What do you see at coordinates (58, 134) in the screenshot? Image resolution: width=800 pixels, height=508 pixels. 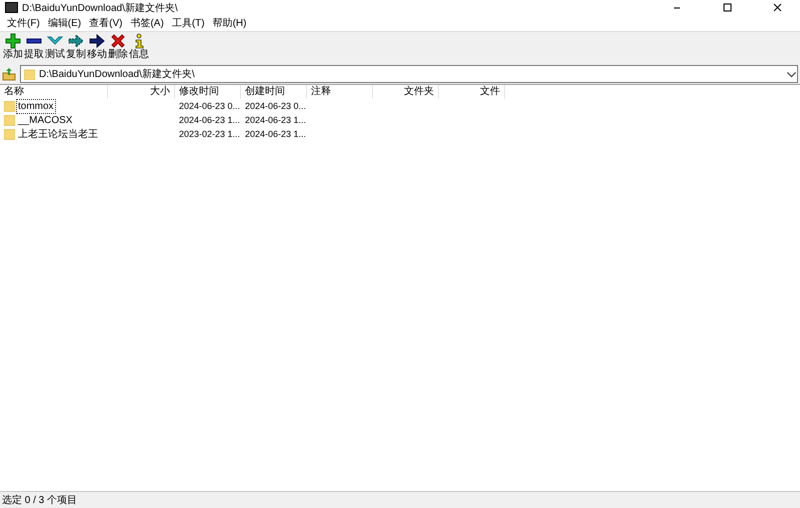 I see `file-name: 上老王论坛当老王` at bounding box center [58, 134].